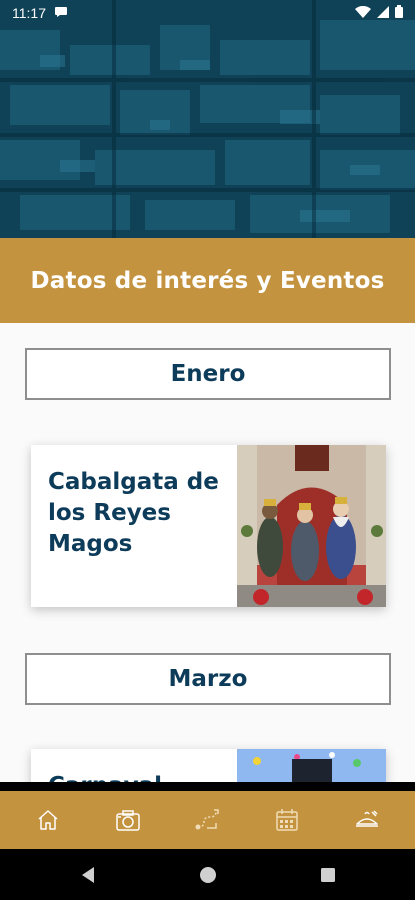 The height and width of the screenshot is (900, 415). I want to click on back-icon, so click(87, 874).